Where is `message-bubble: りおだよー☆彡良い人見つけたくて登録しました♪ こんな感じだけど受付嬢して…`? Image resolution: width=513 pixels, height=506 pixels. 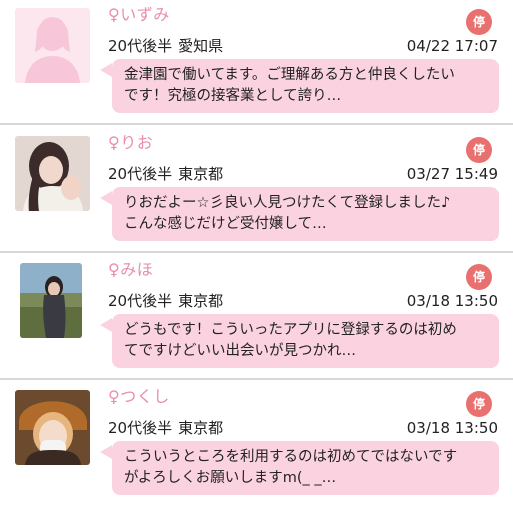 message-bubble: りおだよー☆彡良い人見つけたくて登録しました♪ こんな感じだけど受付嬢して… is located at coordinates (305, 214).